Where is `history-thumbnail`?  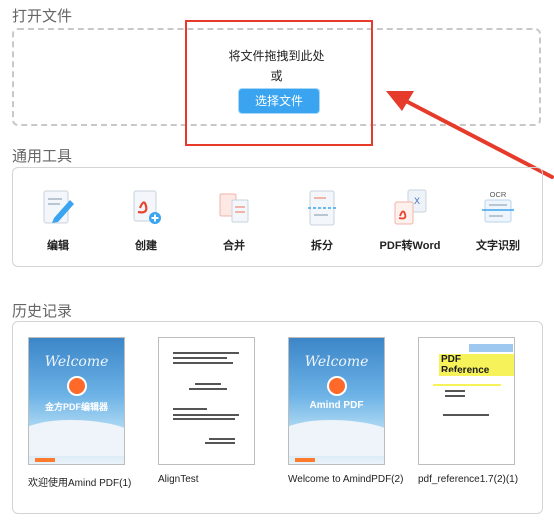 history-thumbnail is located at coordinates (206, 401).